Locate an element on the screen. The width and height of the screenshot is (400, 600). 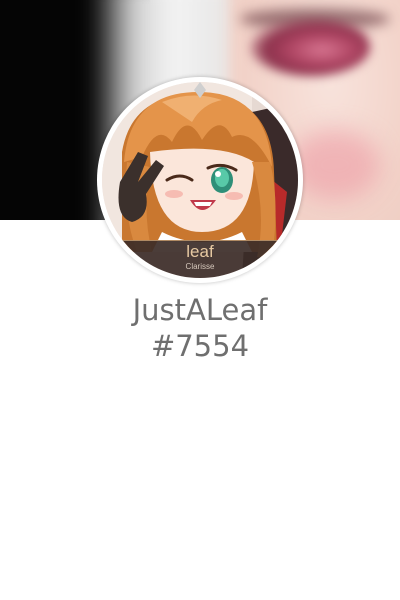
avatar-plate-name: leaf is located at coordinates (200, 251).